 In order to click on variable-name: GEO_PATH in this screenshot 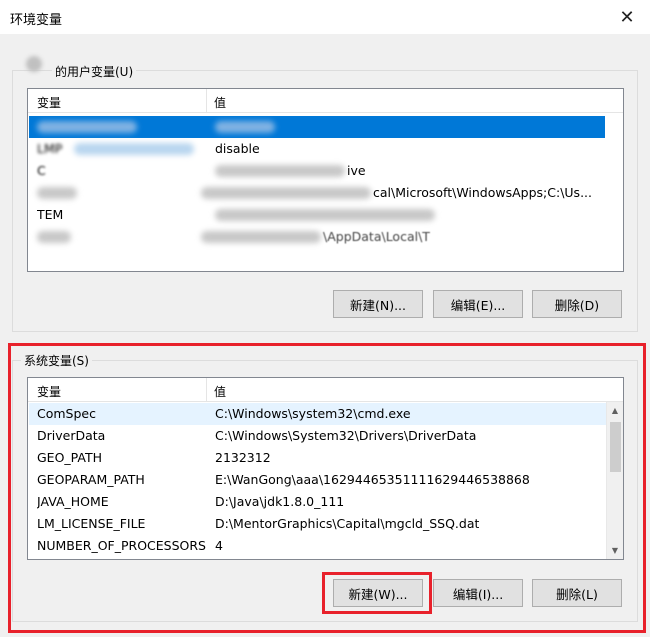, I will do `click(70, 457)`.